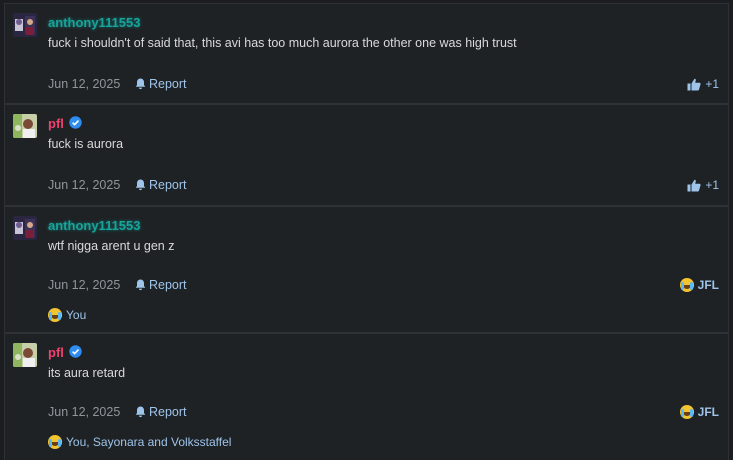 Image resolution: width=733 pixels, height=460 pixels. What do you see at coordinates (86, 144) in the screenshot?
I see `post-message: fuck is aurora` at bounding box center [86, 144].